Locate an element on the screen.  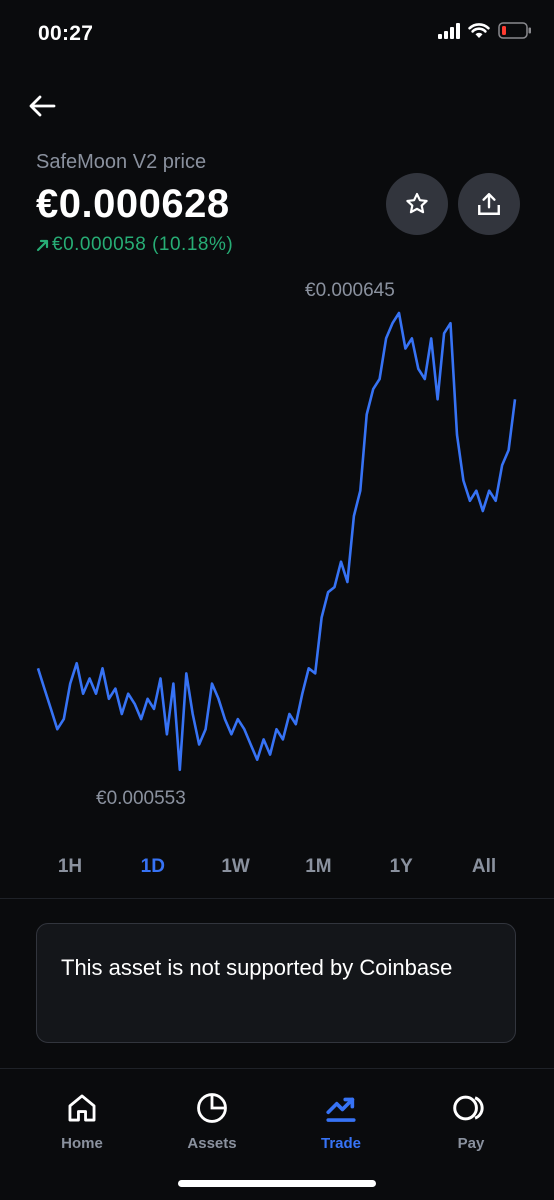
tab-pay: Pay is located at coordinates (471, 1120).